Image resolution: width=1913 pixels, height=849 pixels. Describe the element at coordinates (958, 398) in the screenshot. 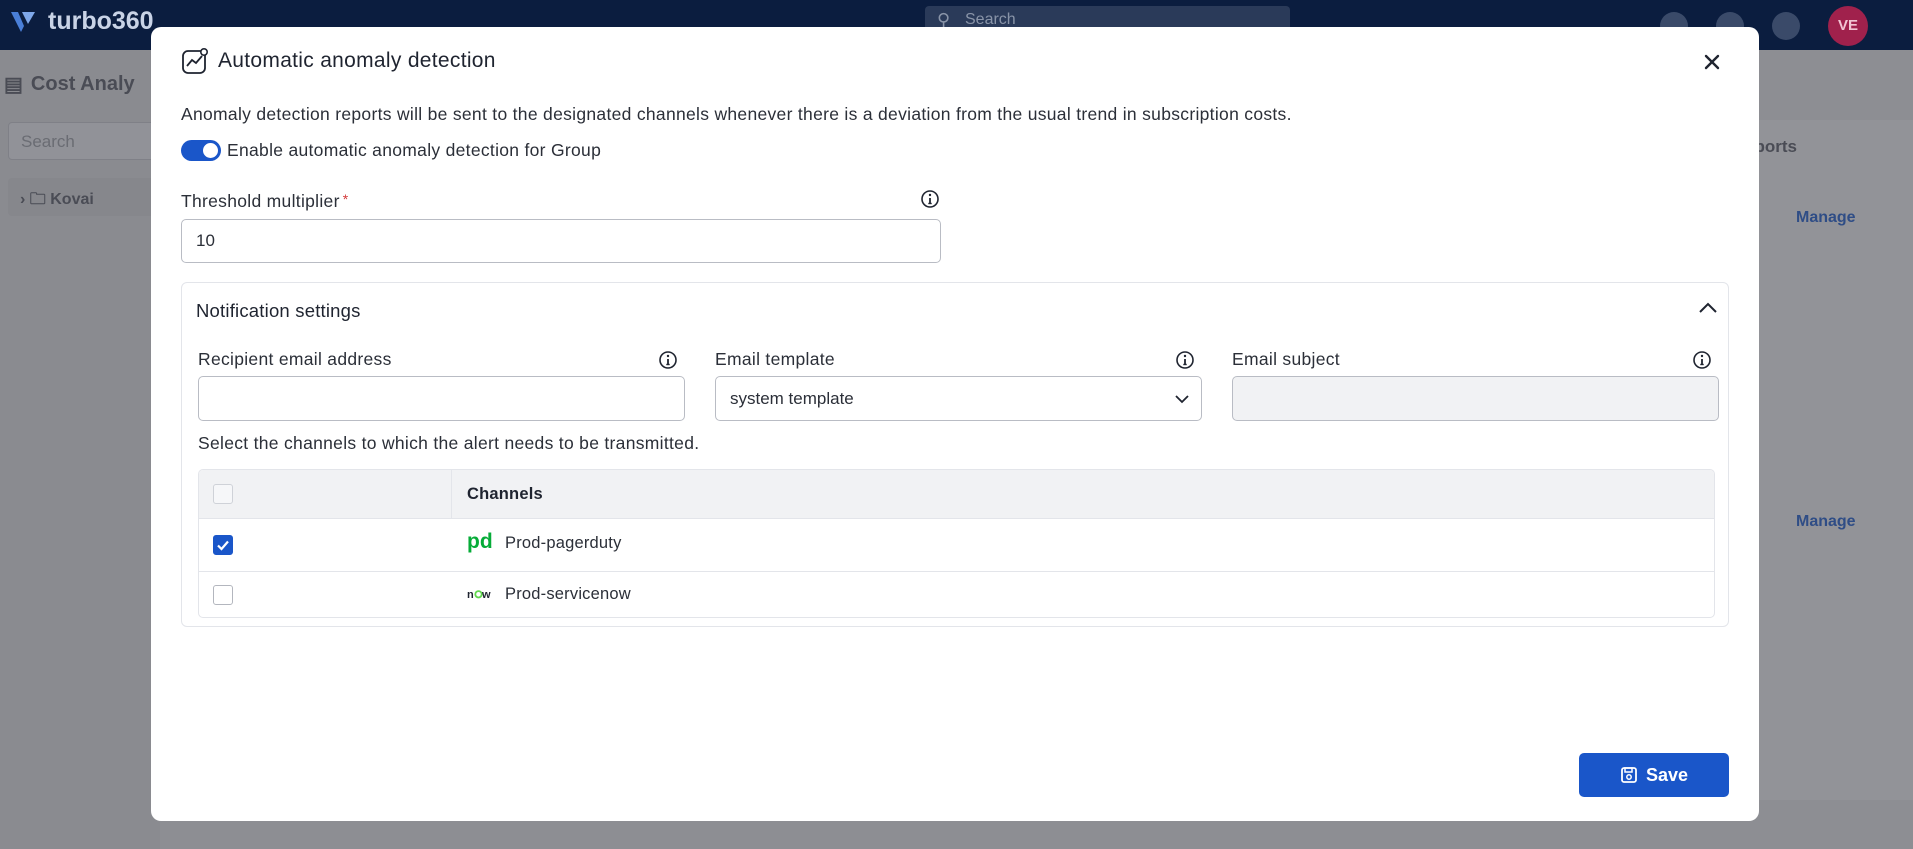

I see `email-template-select: system template` at that location.